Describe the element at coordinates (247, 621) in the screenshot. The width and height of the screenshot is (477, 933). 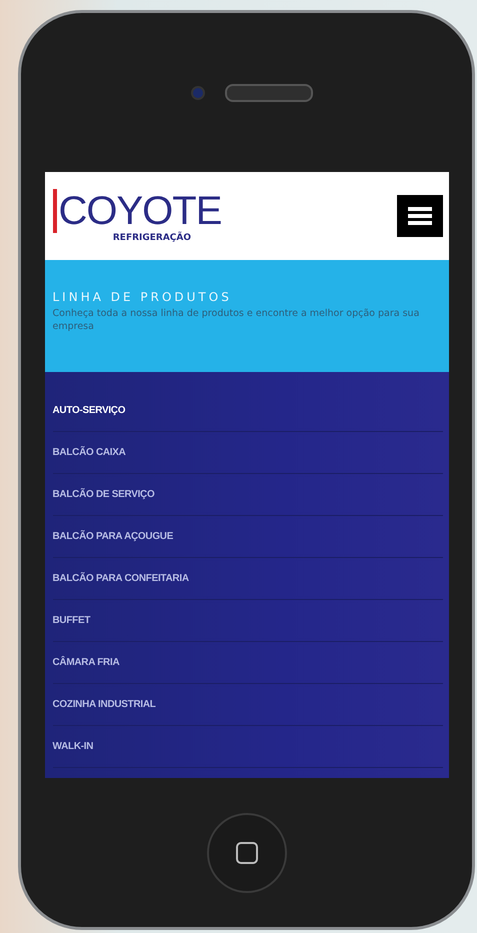
I see `menu-item: BUFFET` at that location.